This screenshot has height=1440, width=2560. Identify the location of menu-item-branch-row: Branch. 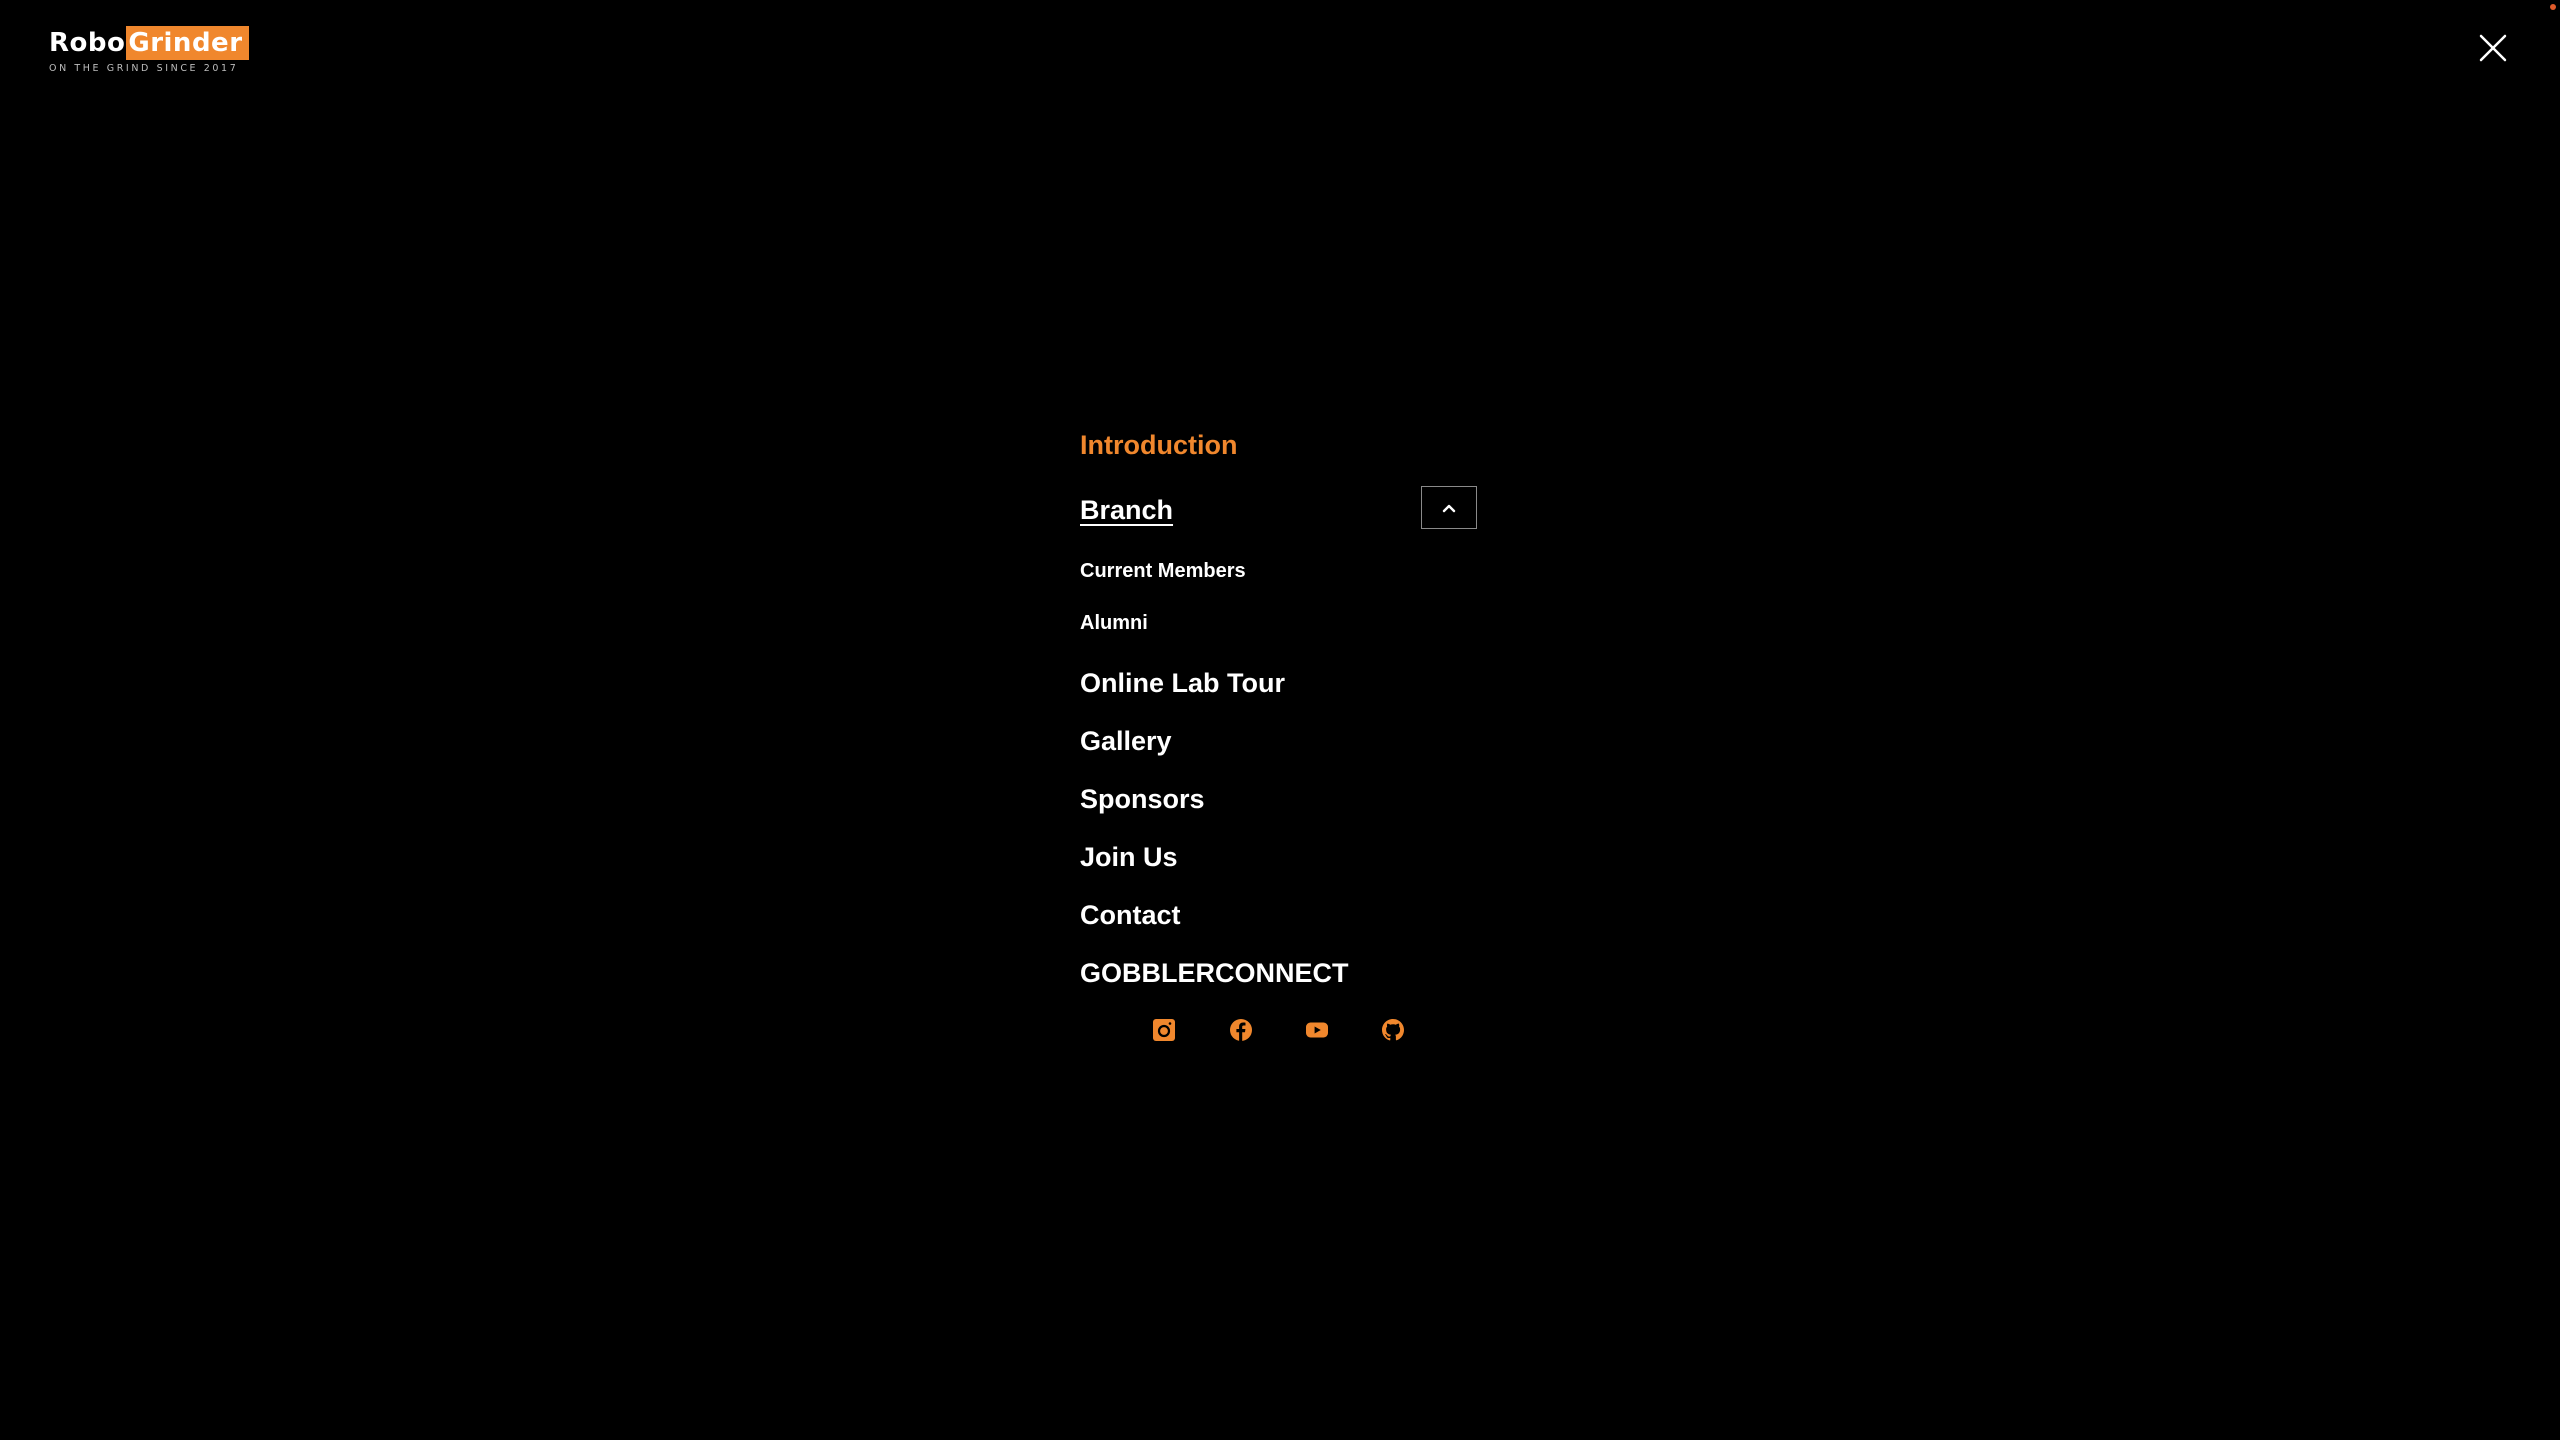
(1280, 504).